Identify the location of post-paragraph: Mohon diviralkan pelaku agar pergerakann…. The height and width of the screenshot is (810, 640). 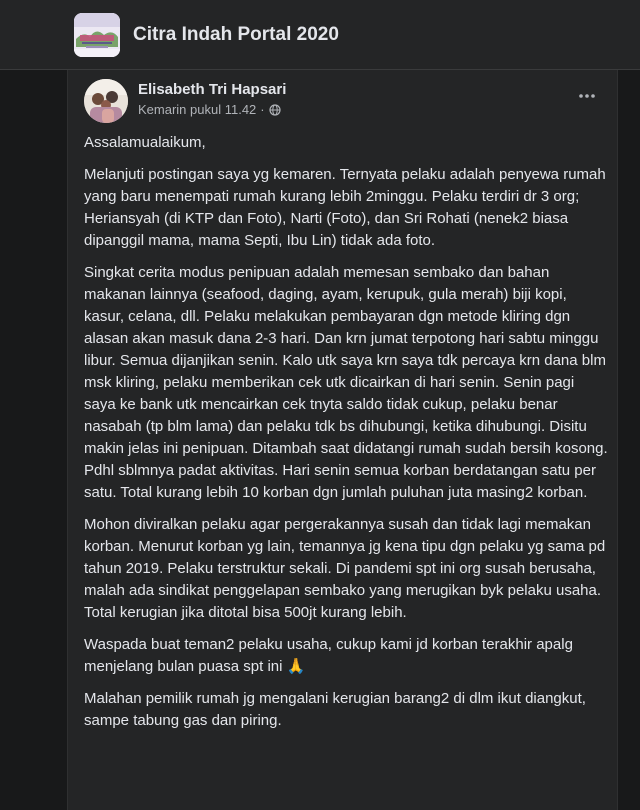
(345, 568).